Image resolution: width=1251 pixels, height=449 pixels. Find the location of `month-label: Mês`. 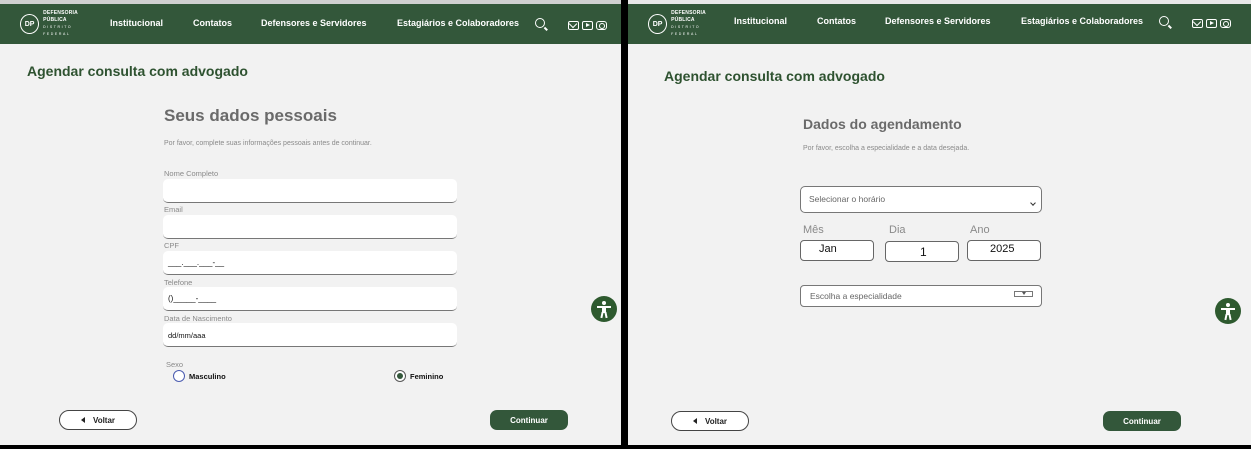

month-label: Mês is located at coordinates (813, 230).